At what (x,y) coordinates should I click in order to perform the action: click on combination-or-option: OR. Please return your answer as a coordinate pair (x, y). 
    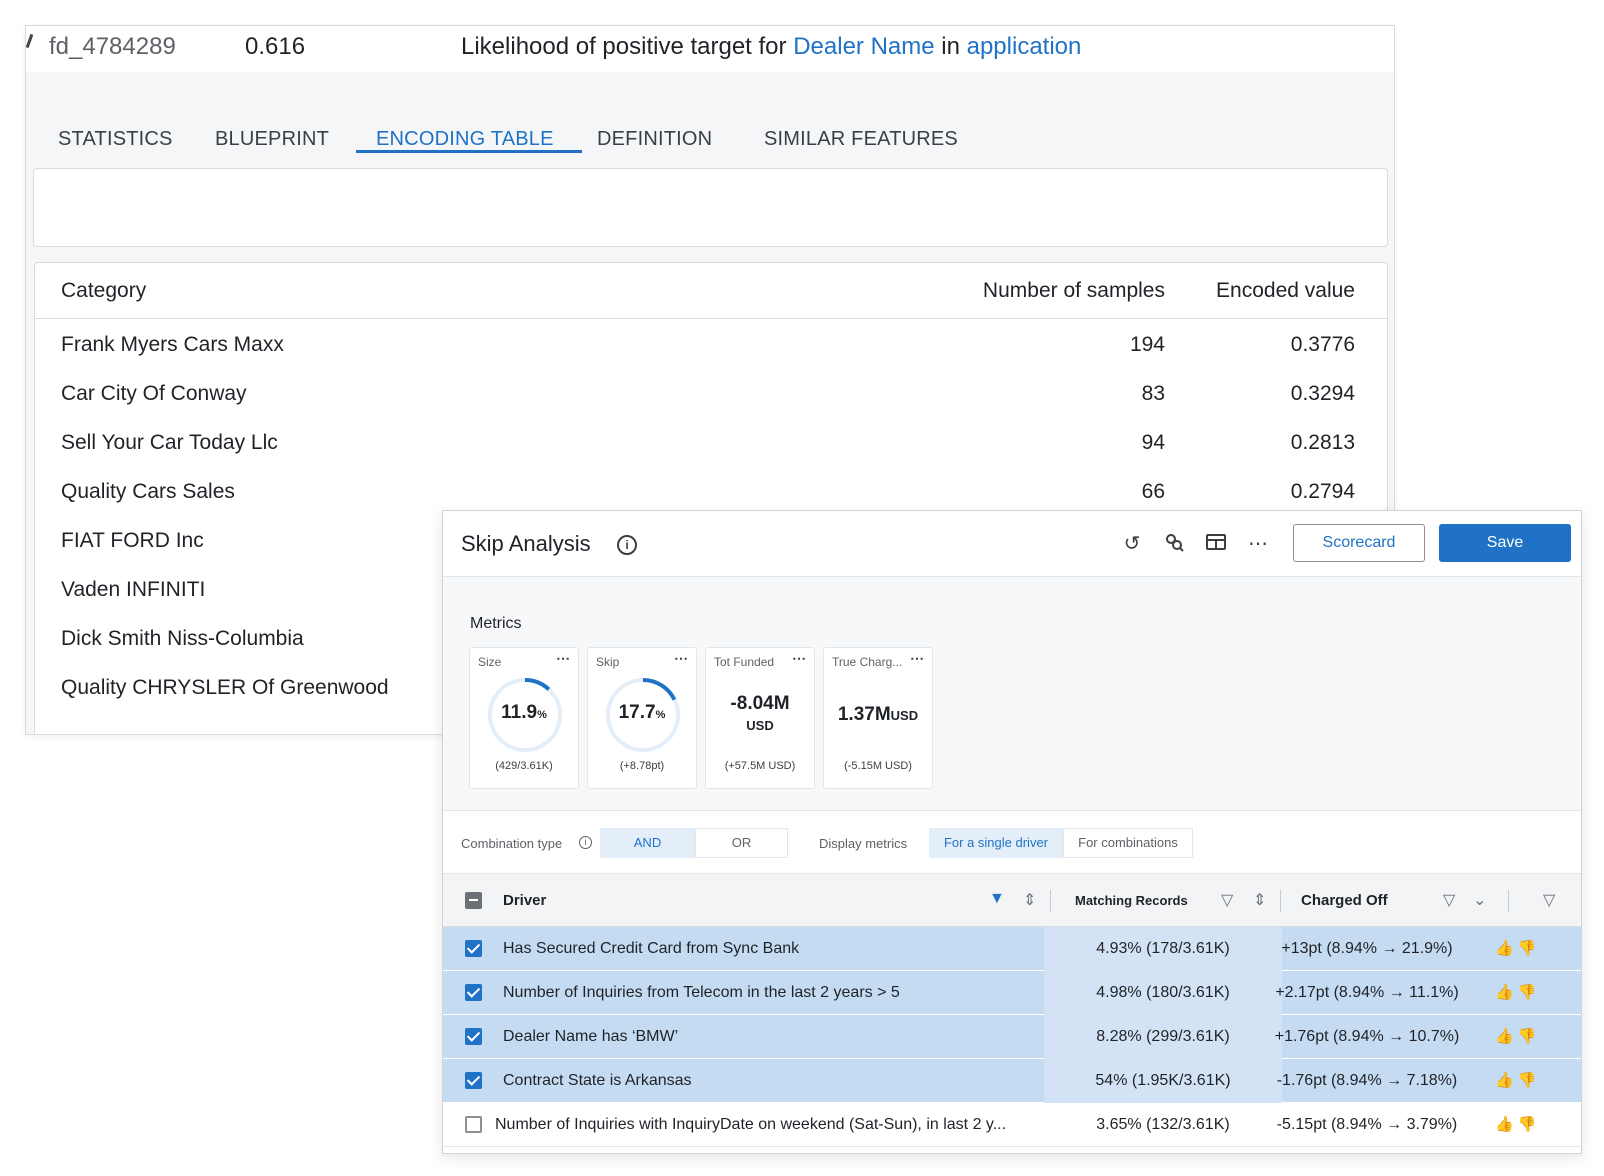
    Looking at the image, I should click on (741, 843).